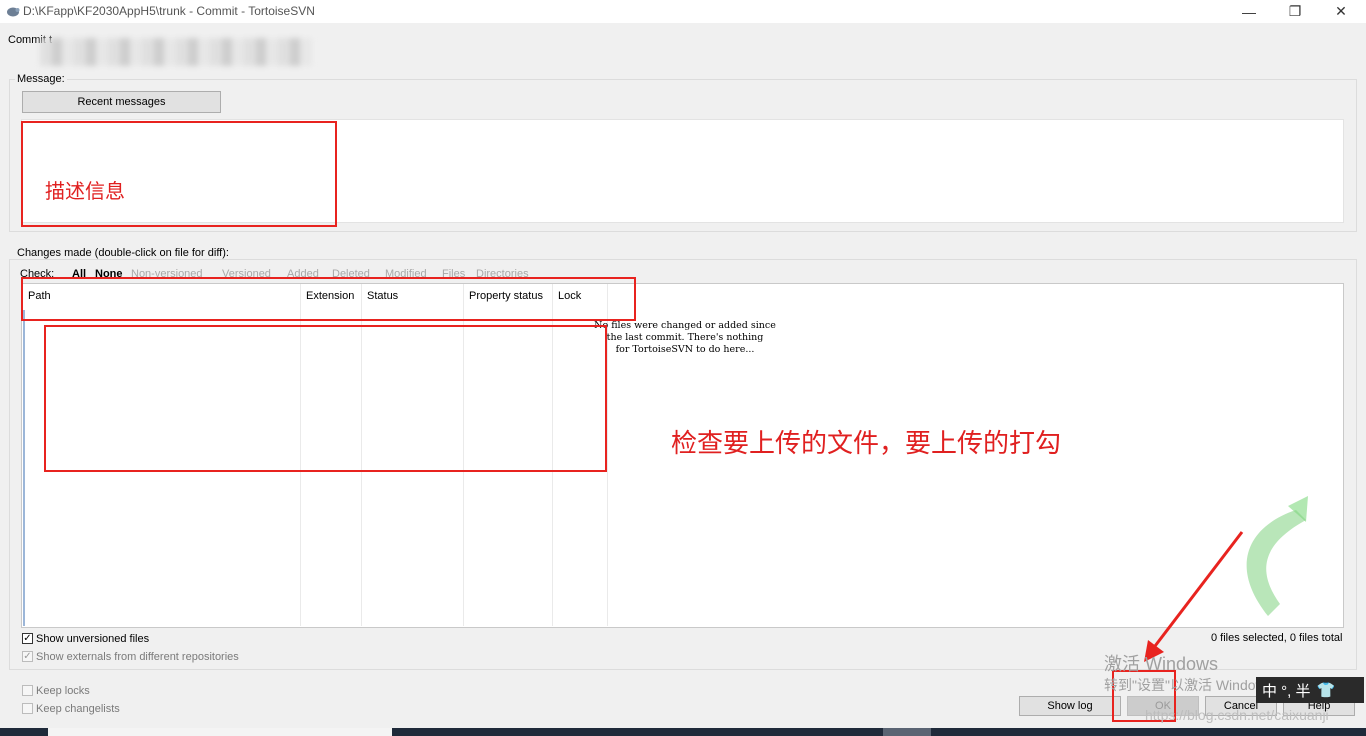 The image size is (1366, 736). Describe the element at coordinates (27, 690) in the screenshot. I see `keep-locks-checkbox` at that location.